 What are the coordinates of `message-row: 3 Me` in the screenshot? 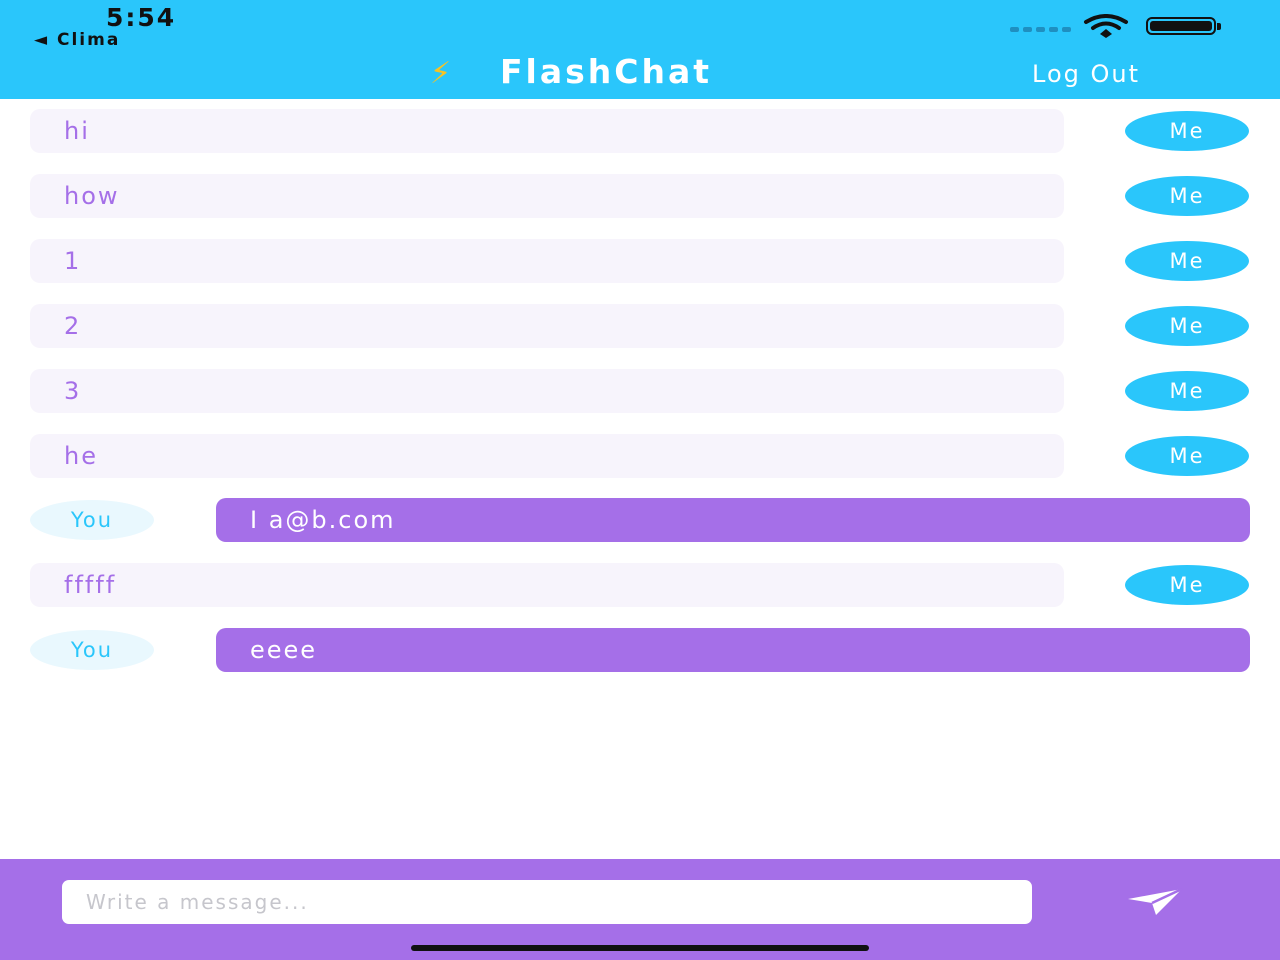 It's located at (640, 391).